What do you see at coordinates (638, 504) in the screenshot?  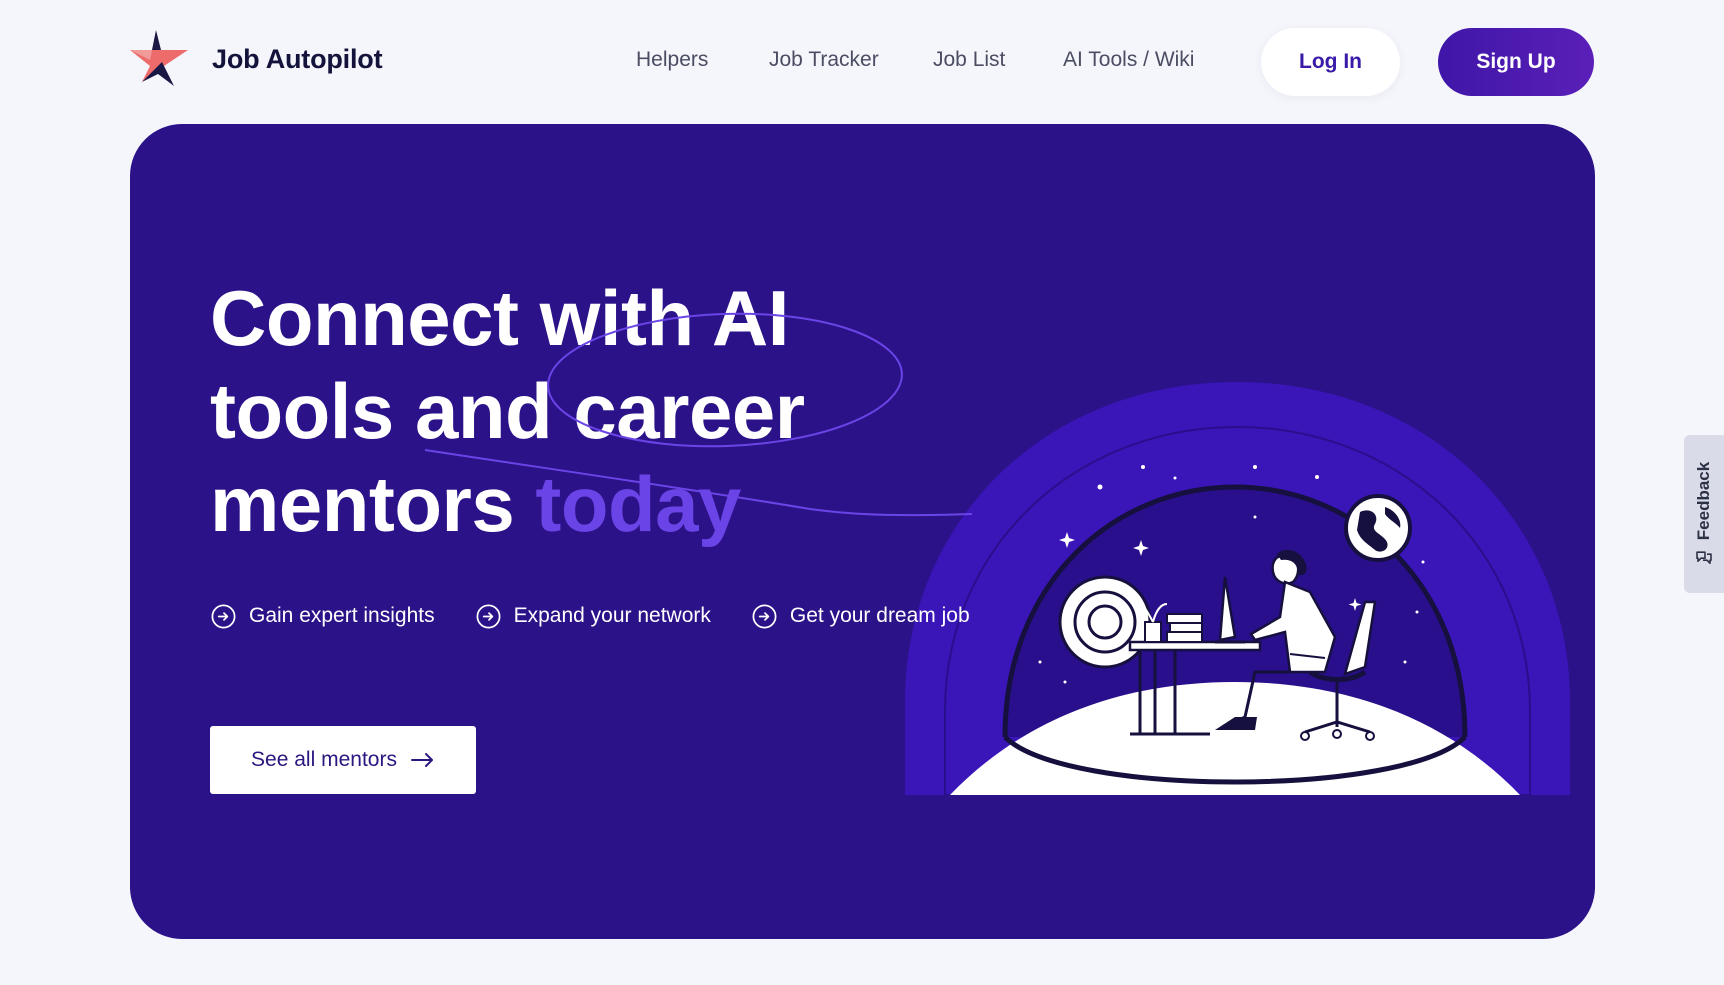 I see `headline-accent-today: today` at bounding box center [638, 504].